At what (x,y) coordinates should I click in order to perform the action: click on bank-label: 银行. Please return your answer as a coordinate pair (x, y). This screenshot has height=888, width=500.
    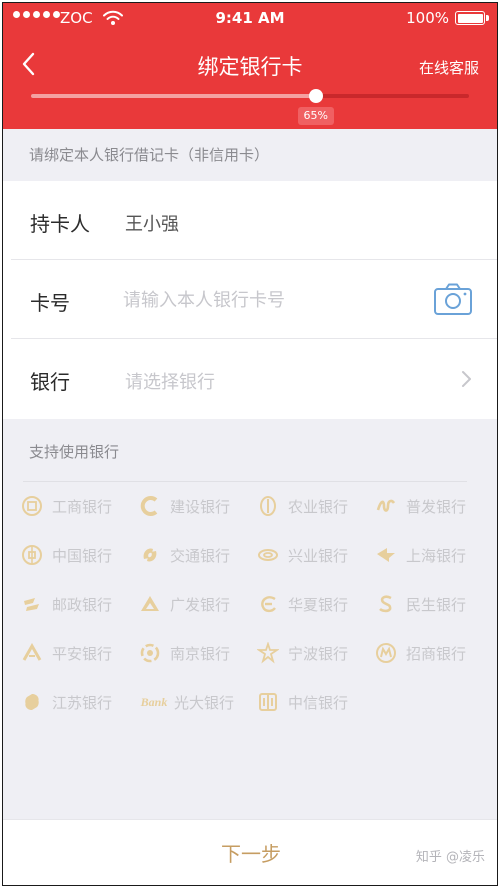
    Looking at the image, I should click on (50, 382).